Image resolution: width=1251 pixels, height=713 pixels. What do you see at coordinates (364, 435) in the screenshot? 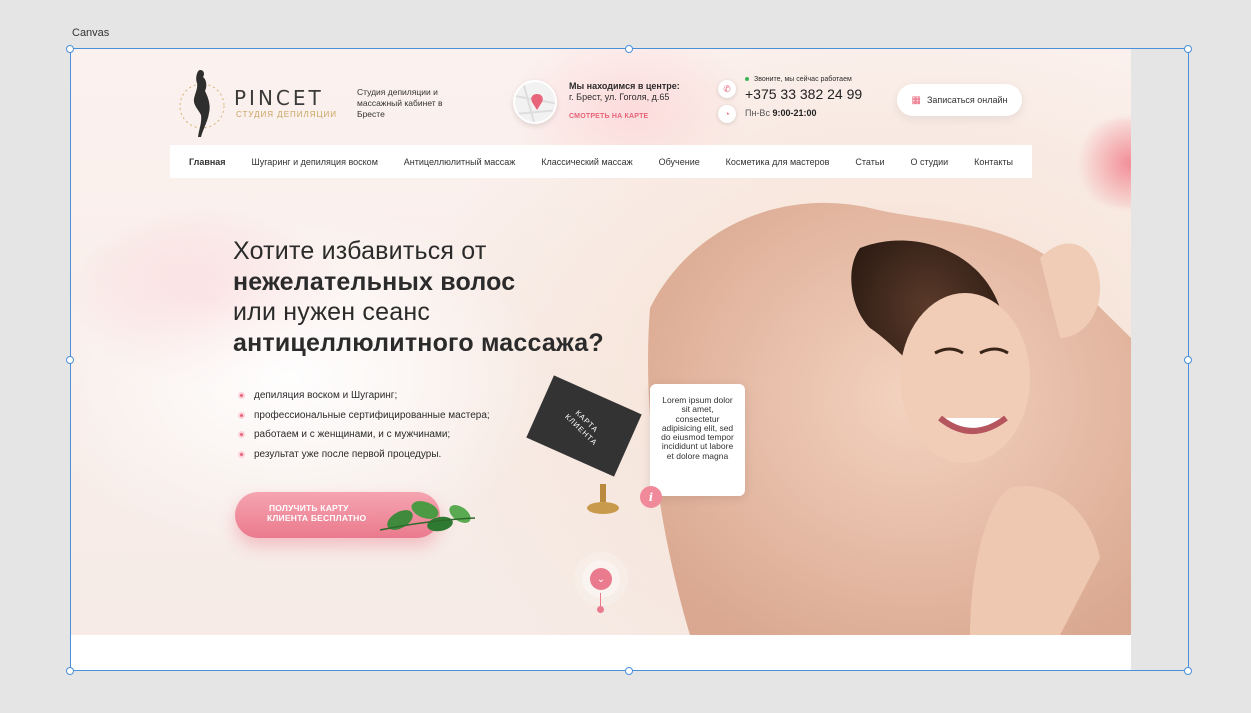
I see `list-item: работаем и с женщинами, и с мужчинами;` at bounding box center [364, 435].